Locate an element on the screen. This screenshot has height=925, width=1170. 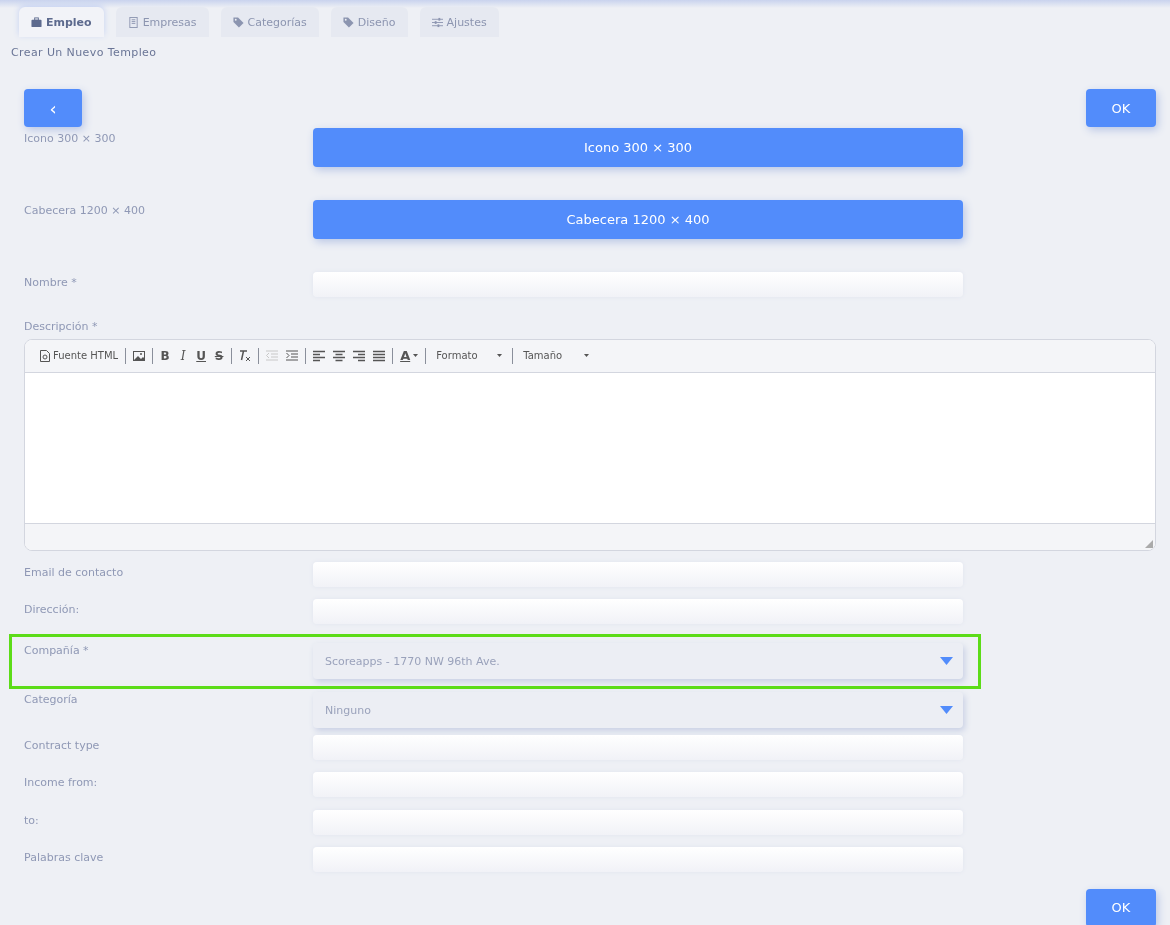
justify-icon is located at coordinates (379, 355).